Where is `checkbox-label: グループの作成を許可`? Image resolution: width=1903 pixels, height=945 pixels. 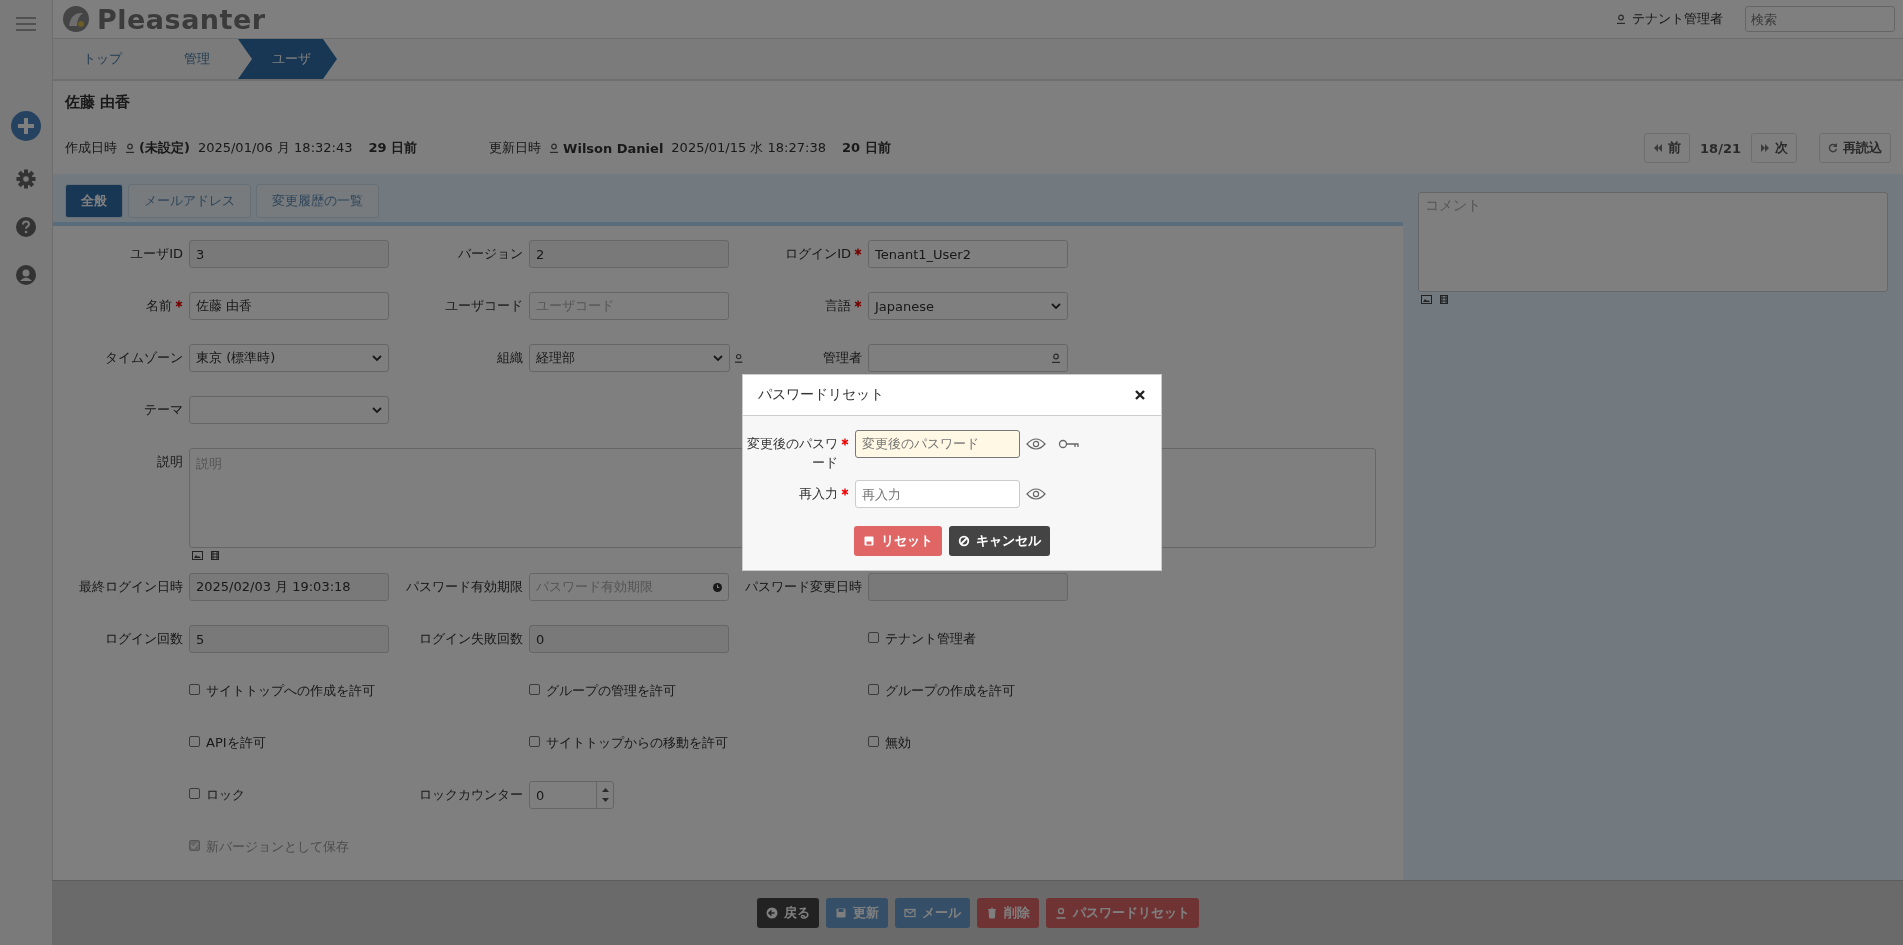 checkbox-label: グループの作成を許可 is located at coordinates (950, 691).